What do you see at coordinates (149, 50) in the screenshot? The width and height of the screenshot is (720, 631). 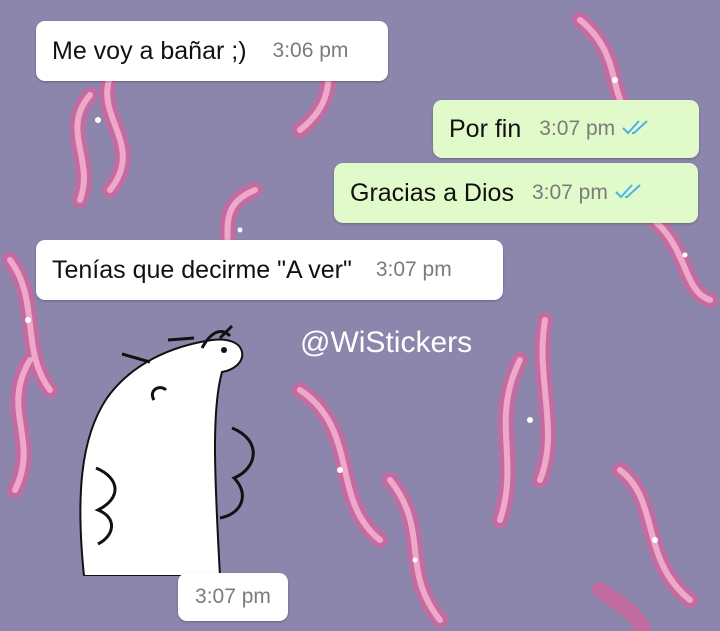 I see `message-text: Me voy a bañar ;)` at bounding box center [149, 50].